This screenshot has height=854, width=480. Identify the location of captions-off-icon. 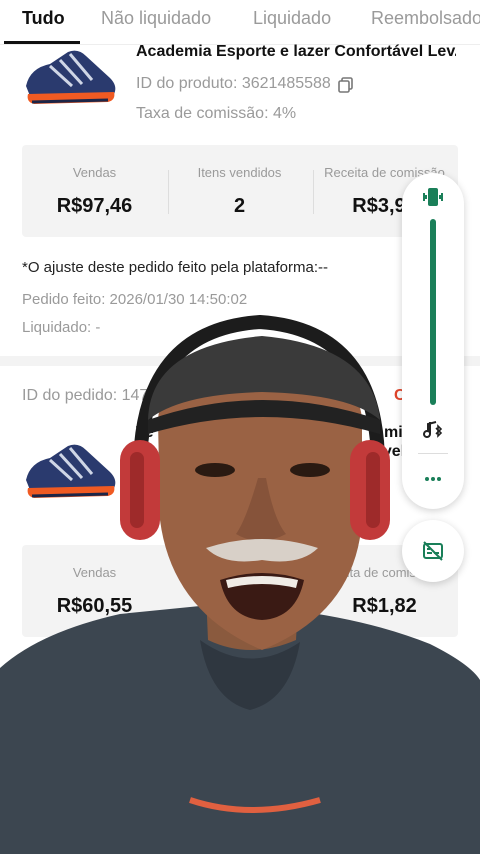
(433, 551).